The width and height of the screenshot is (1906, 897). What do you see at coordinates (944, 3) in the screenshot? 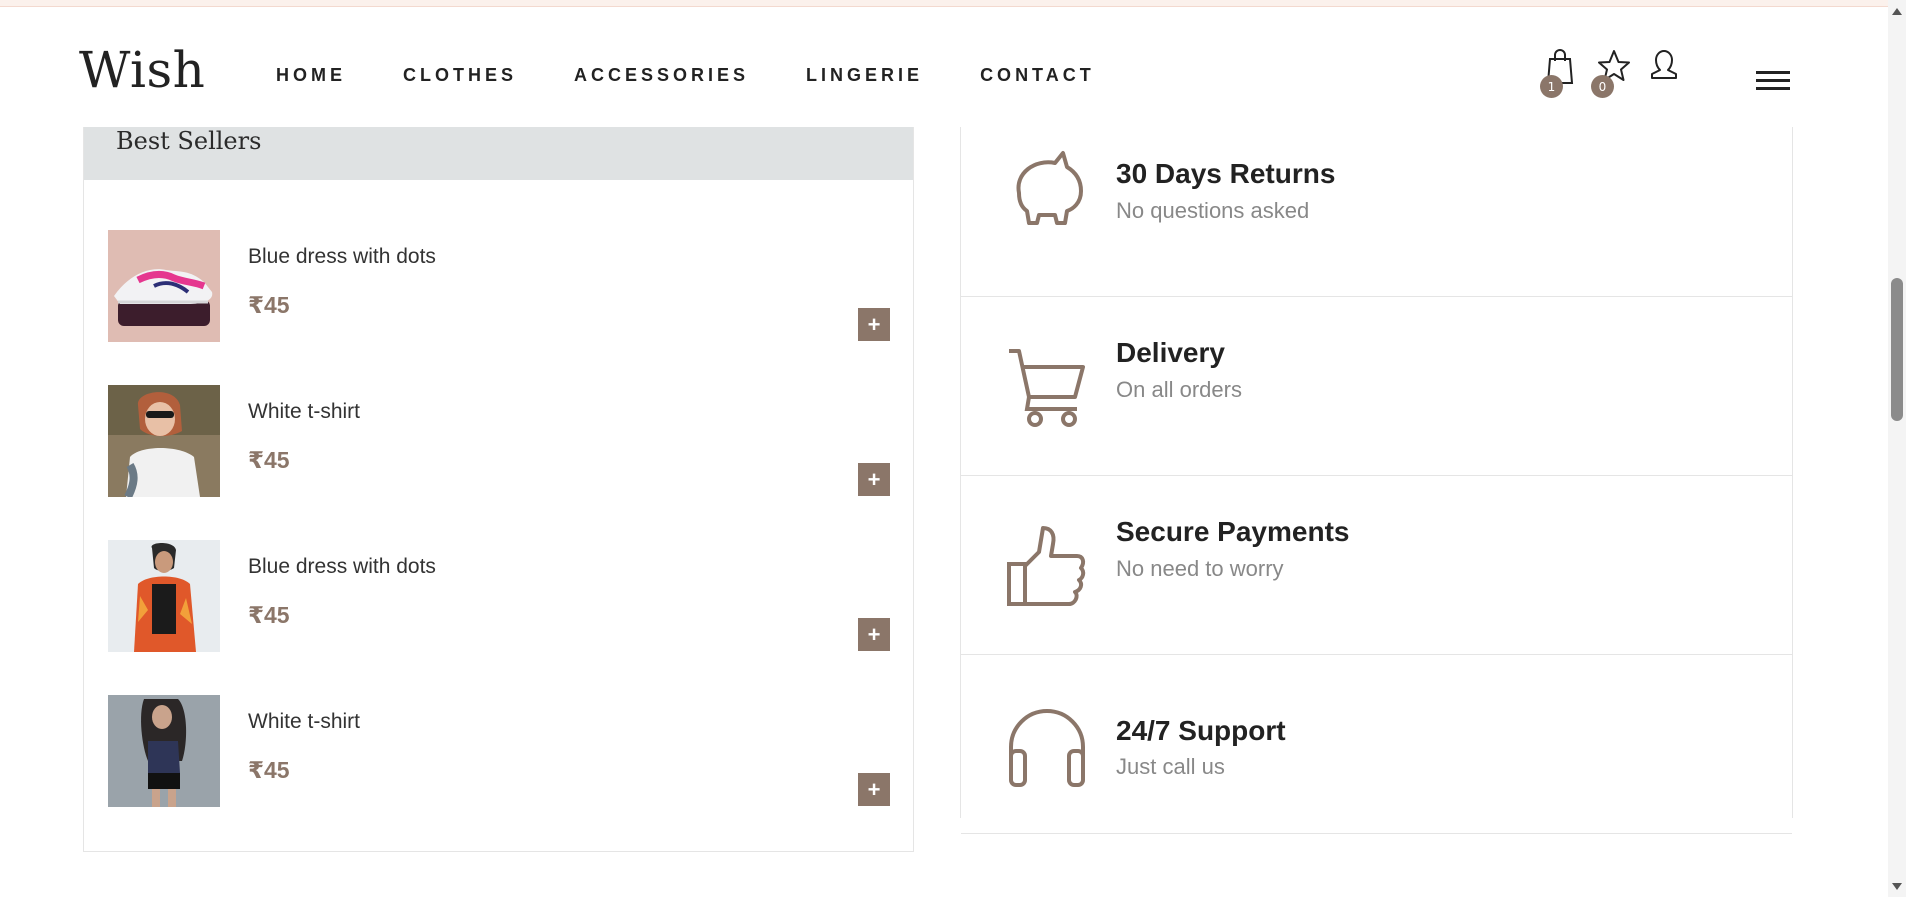
I see `top-accent-bar` at bounding box center [944, 3].